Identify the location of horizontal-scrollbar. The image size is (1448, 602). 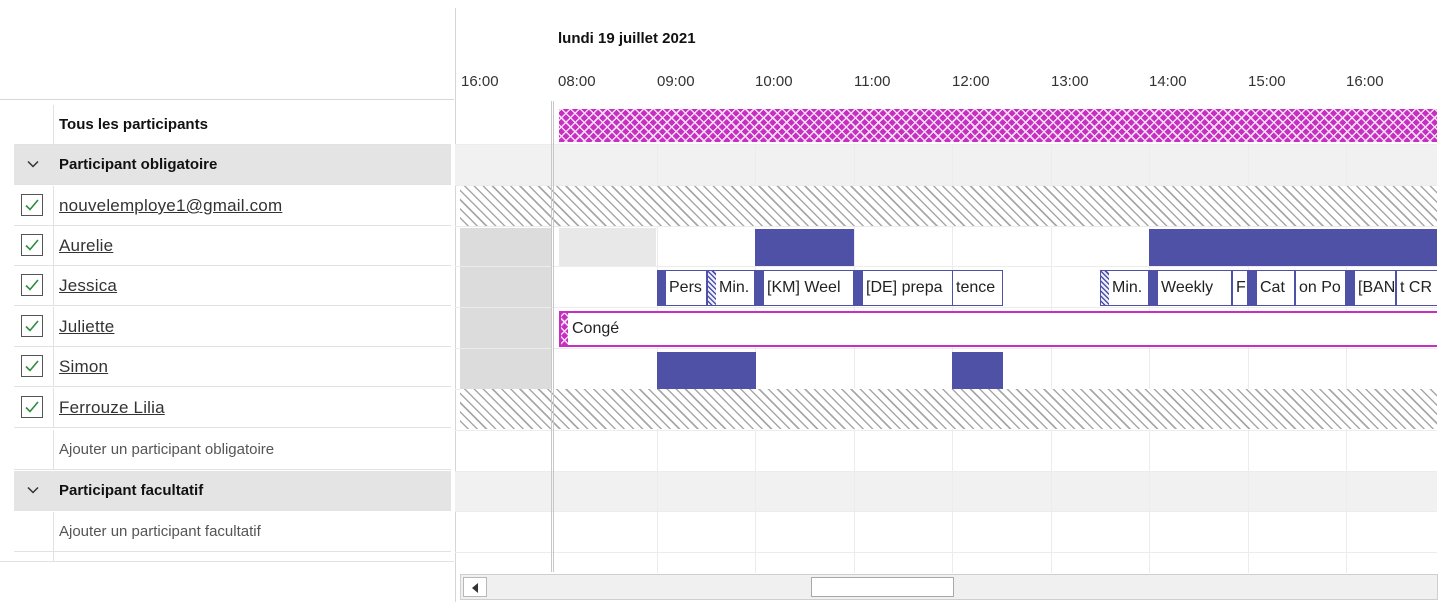
(949, 587).